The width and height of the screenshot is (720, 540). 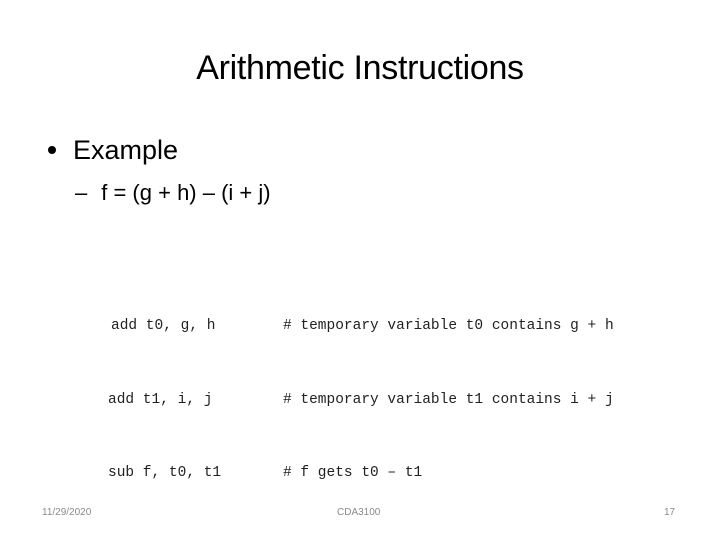 I want to click on code-instruction: add t1, i, j, so click(x=160, y=399).